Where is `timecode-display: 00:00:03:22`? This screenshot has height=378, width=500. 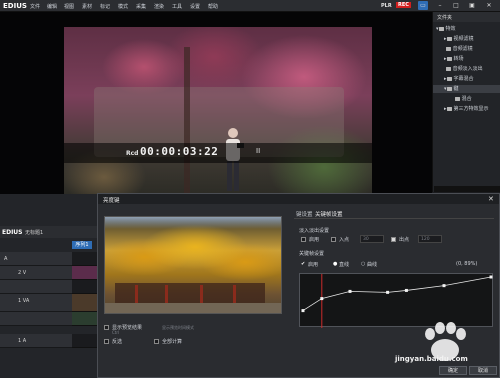
timecode-display: 00:00:03:22 is located at coordinates (179, 151).